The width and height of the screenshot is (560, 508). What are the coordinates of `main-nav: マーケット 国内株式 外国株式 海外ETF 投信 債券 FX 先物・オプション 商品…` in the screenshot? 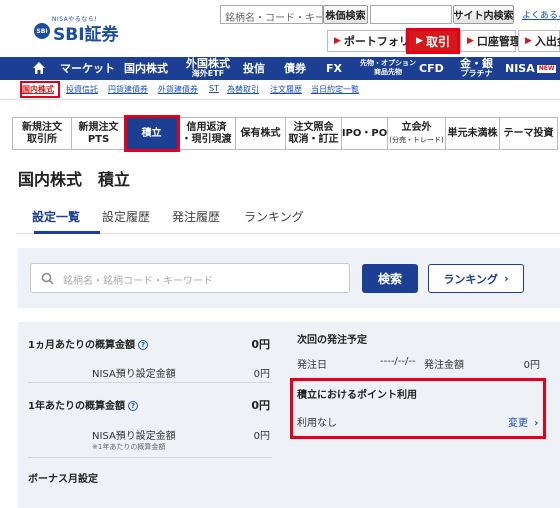 It's located at (280, 68).